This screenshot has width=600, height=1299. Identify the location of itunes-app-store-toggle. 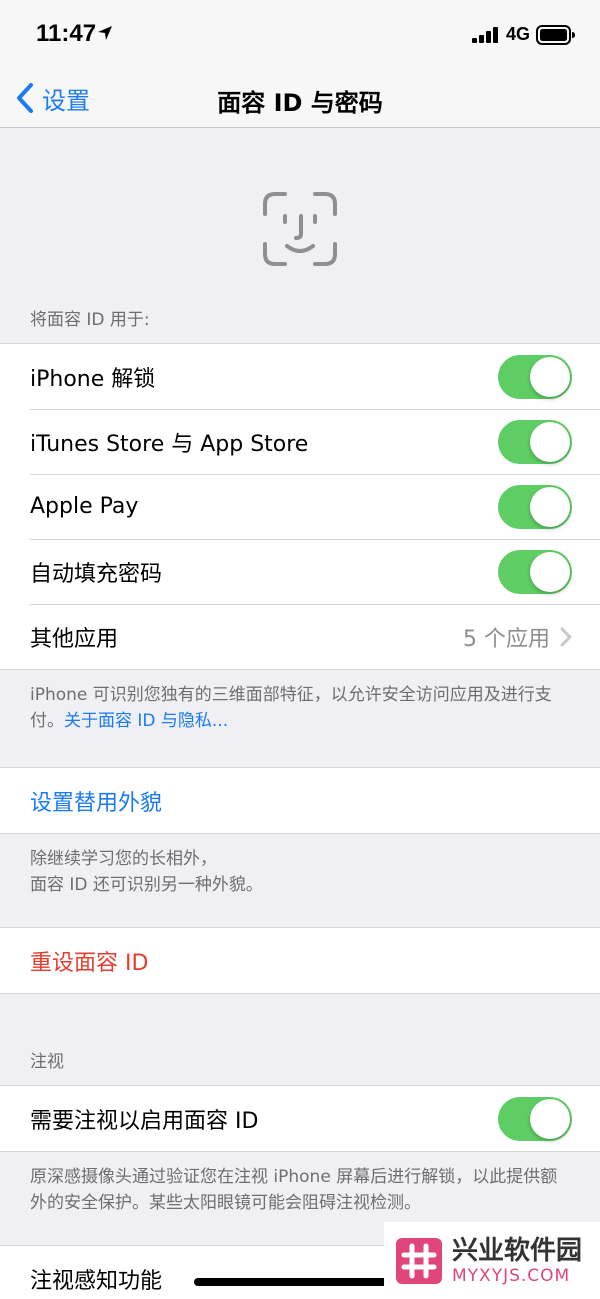
(535, 441).